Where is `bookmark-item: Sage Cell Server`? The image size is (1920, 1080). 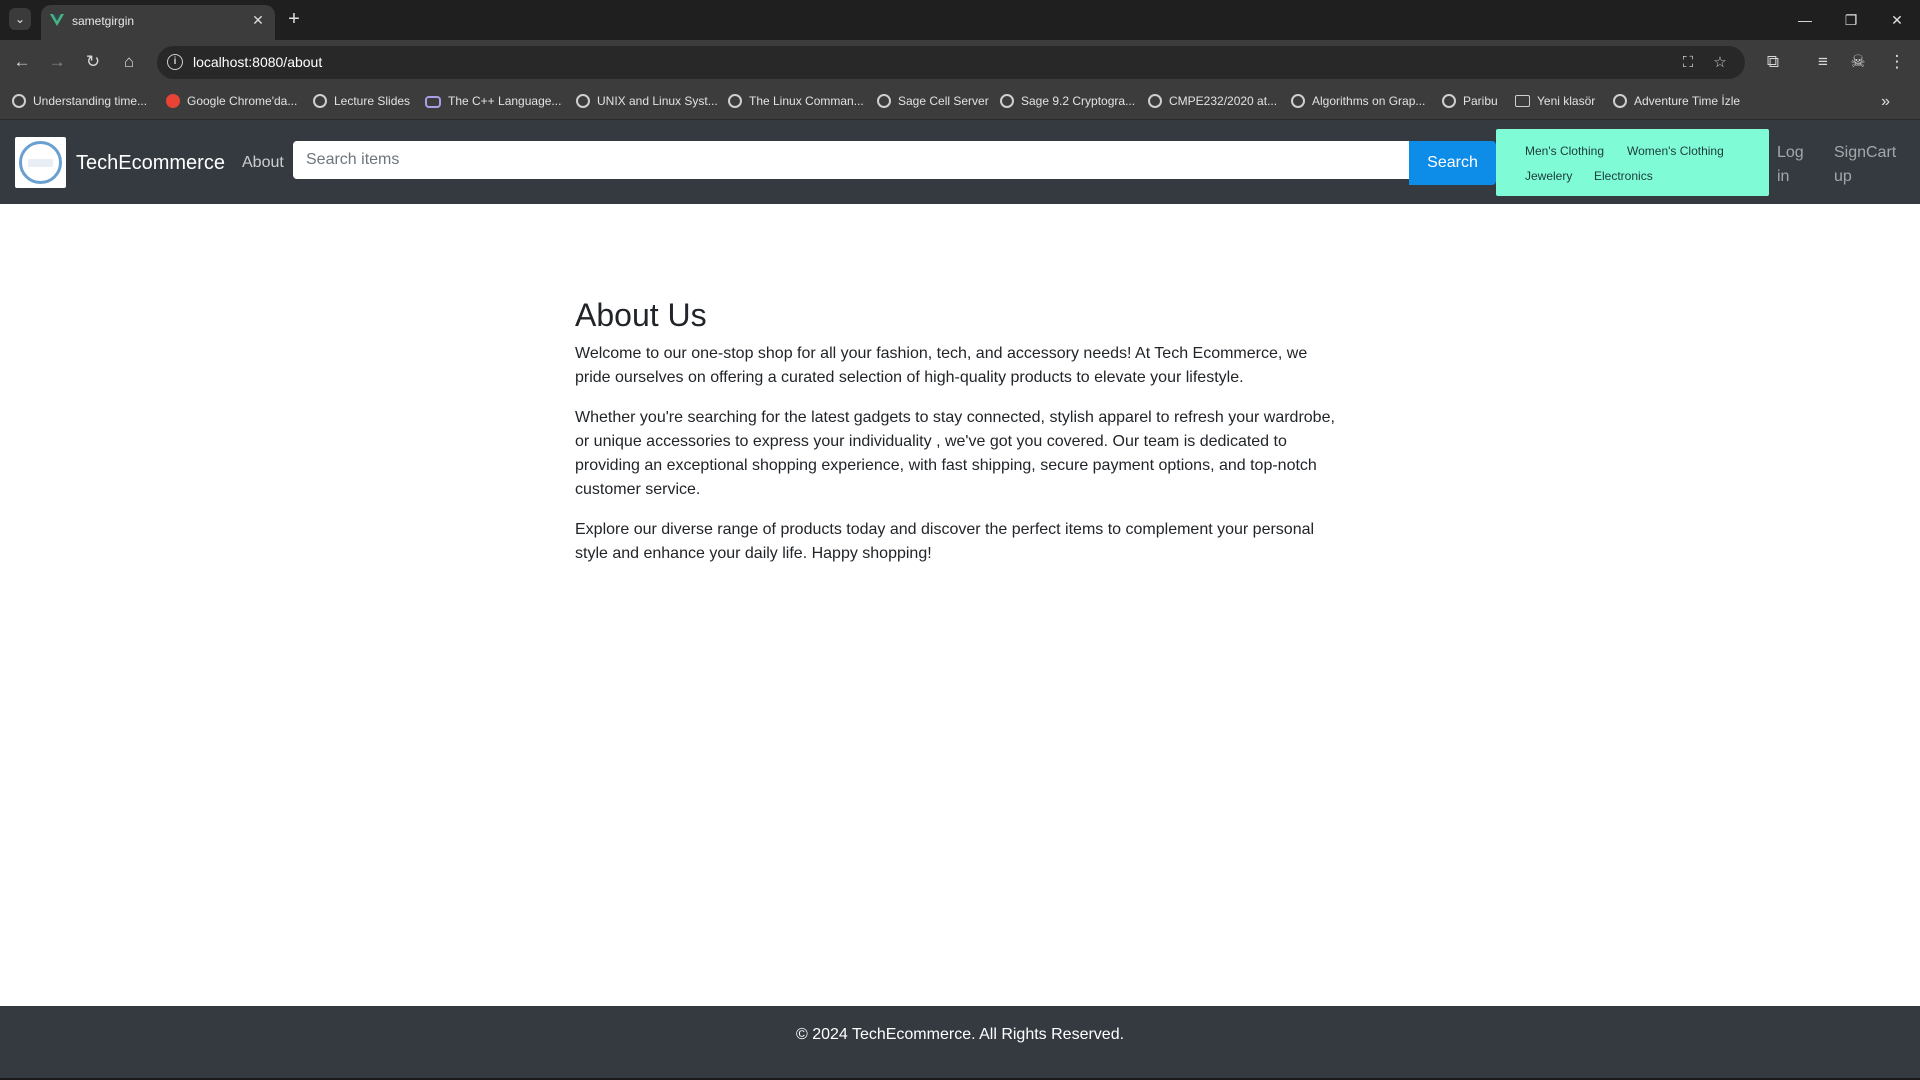 bookmark-item: Sage Cell Server is located at coordinates (933, 103).